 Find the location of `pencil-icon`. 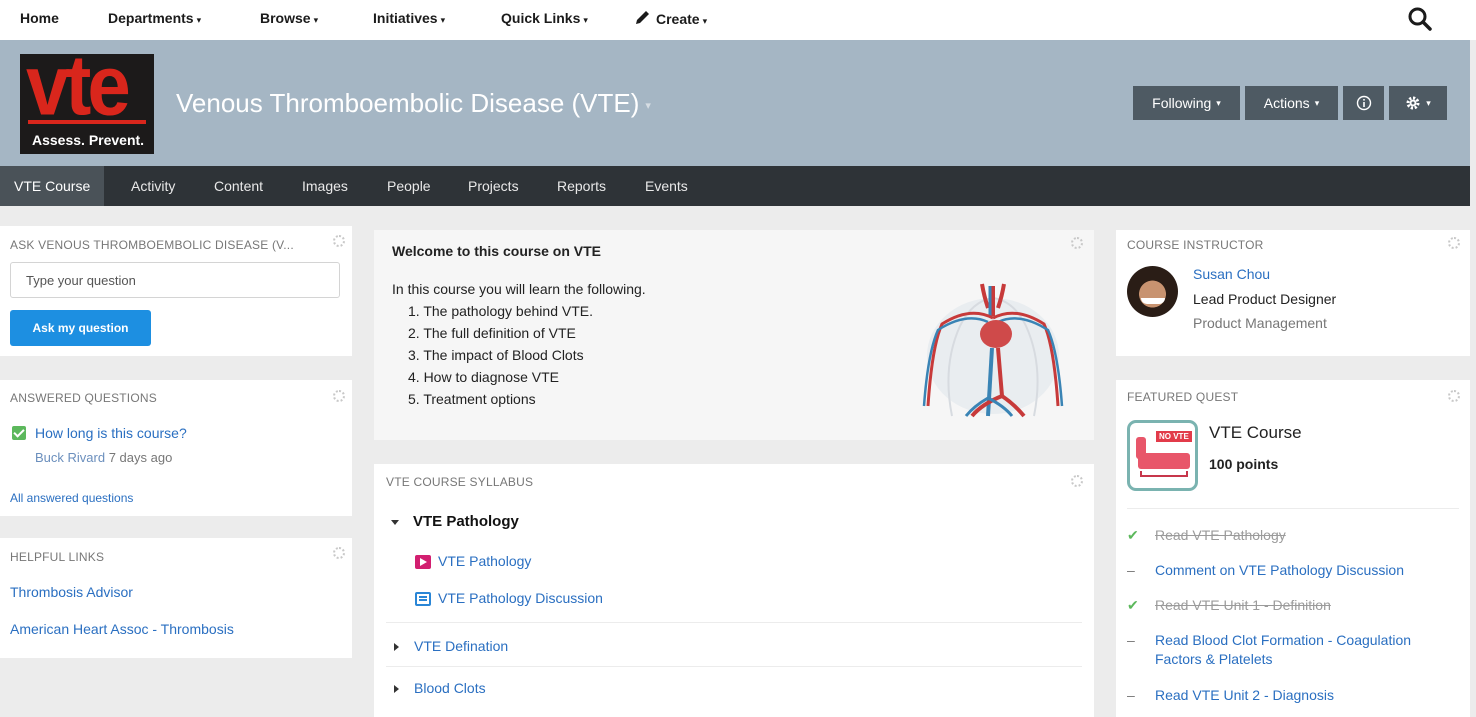

pencil-icon is located at coordinates (642, 17).